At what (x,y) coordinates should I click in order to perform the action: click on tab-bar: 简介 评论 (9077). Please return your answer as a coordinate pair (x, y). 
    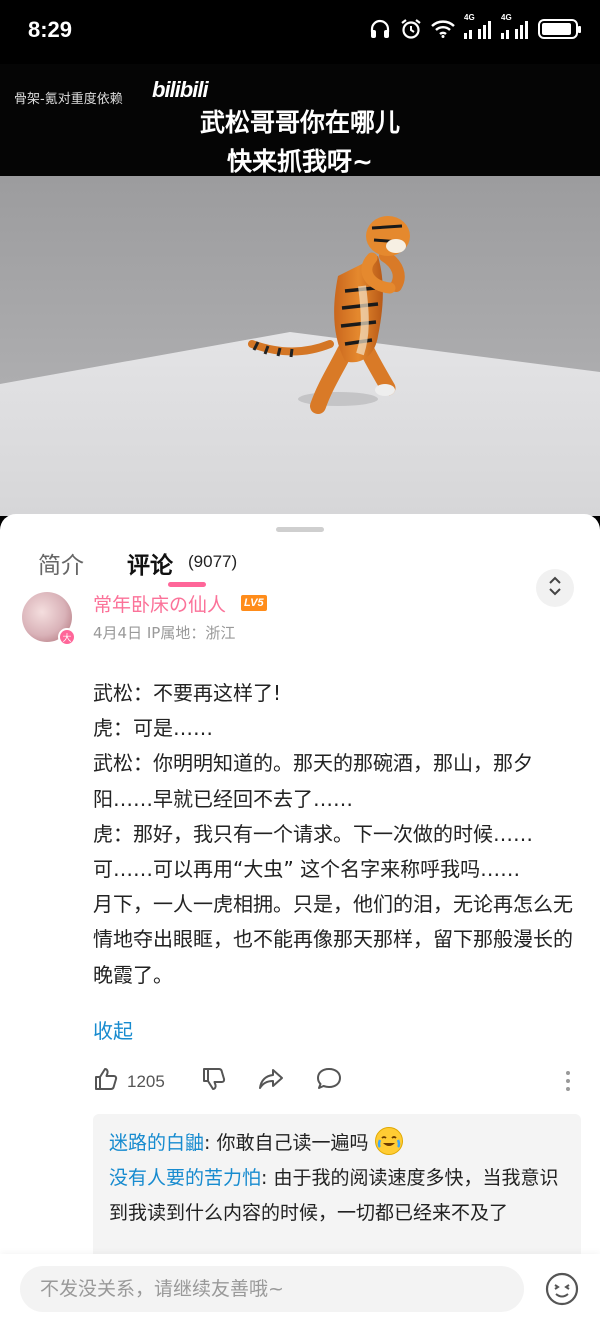
    Looking at the image, I should click on (300, 574).